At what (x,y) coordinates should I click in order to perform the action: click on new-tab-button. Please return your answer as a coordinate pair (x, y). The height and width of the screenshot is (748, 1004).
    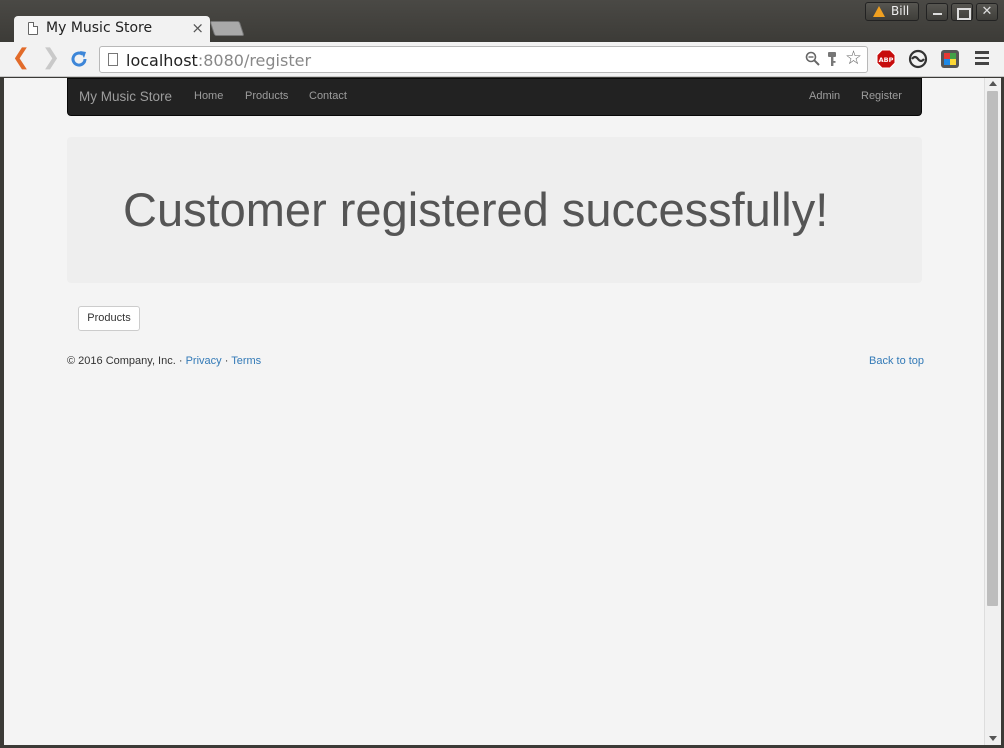
    Looking at the image, I should click on (227, 28).